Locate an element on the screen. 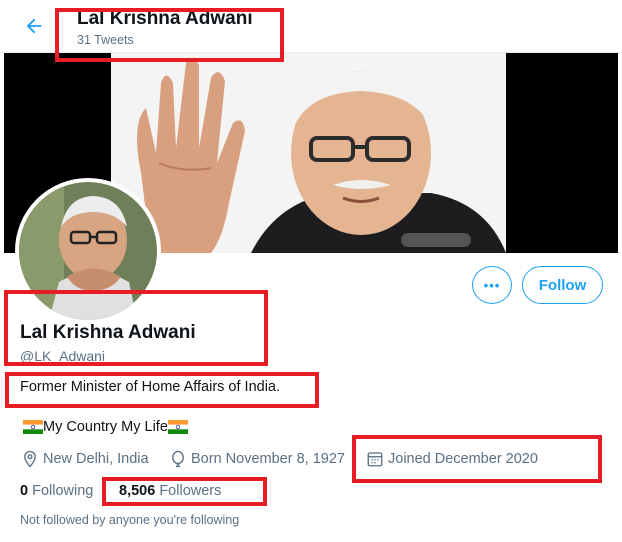 The image size is (622, 542). more-options-button: ••• is located at coordinates (492, 285).